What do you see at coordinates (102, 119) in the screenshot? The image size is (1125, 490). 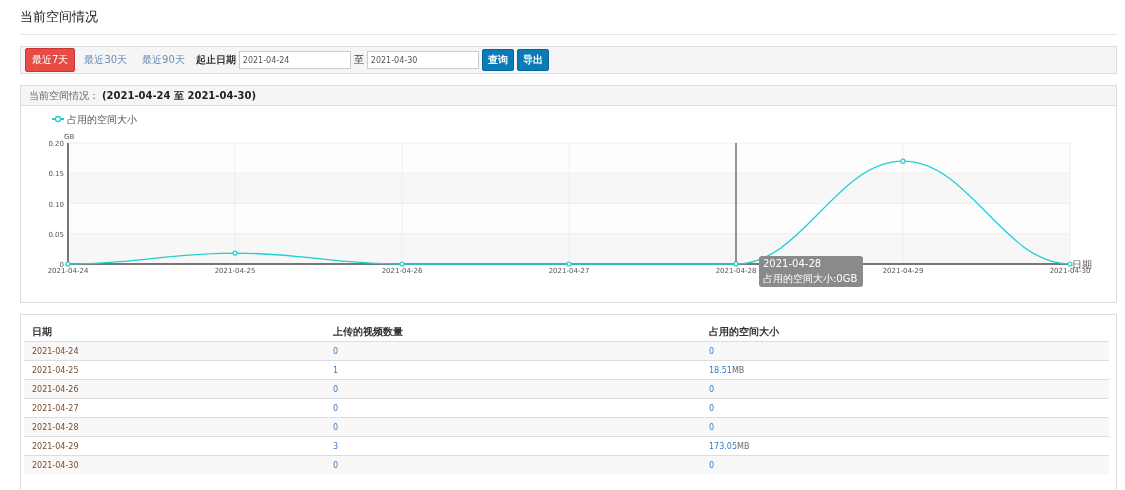 I see `legend-label: 占用的空间大小` at bounding box center [102, 119].